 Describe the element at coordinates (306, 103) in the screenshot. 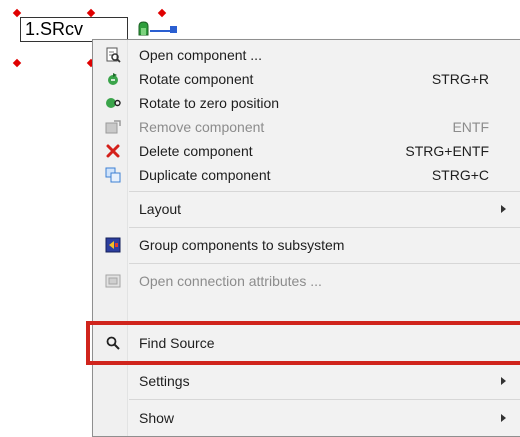

I see `menu-item-rotate-zero: Rotate to zero position` at that location.